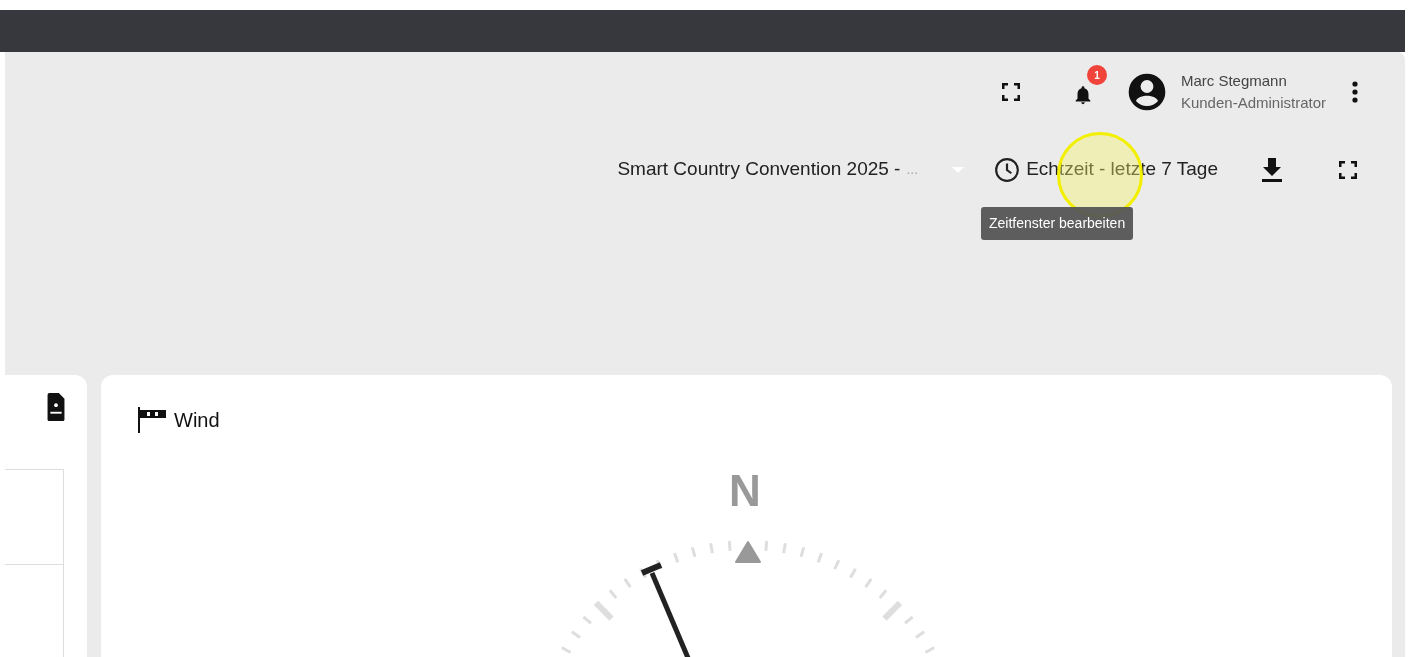  I want to click on user-role: Kunden-Administrator, so click(1253, 103).